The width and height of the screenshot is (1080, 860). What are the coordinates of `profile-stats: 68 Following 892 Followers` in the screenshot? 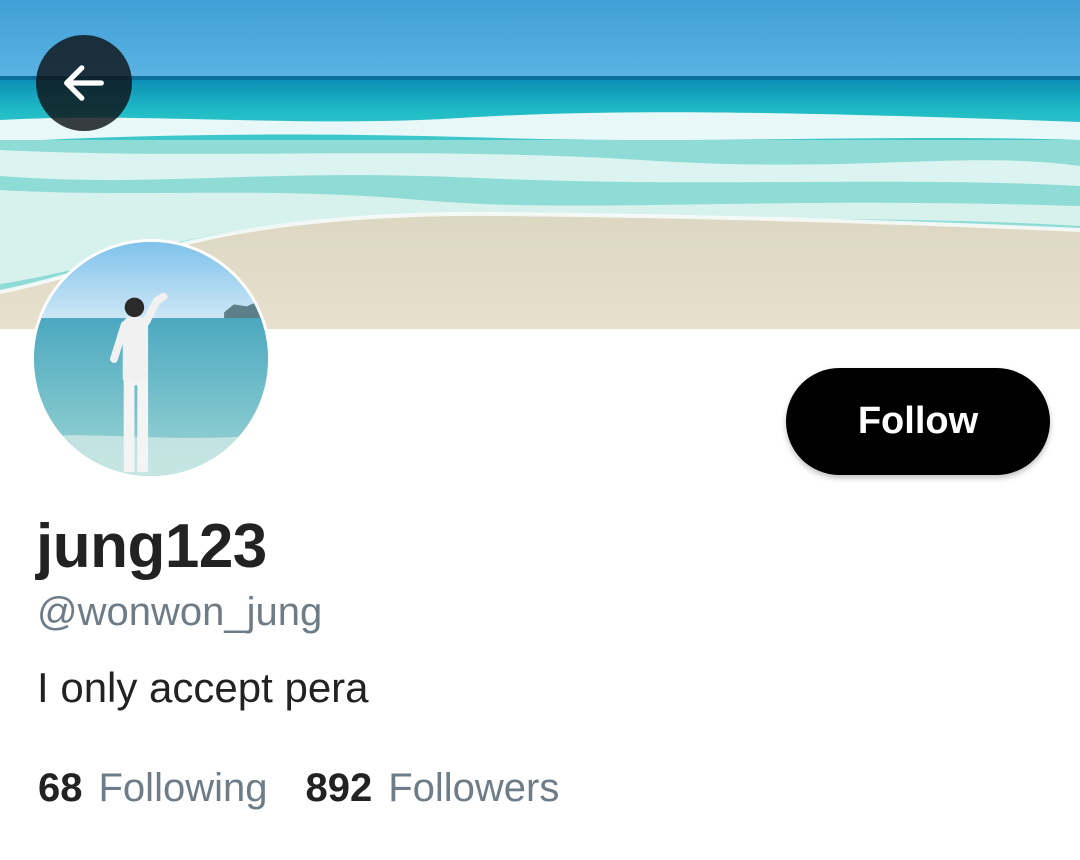 It's located at (317, 788).